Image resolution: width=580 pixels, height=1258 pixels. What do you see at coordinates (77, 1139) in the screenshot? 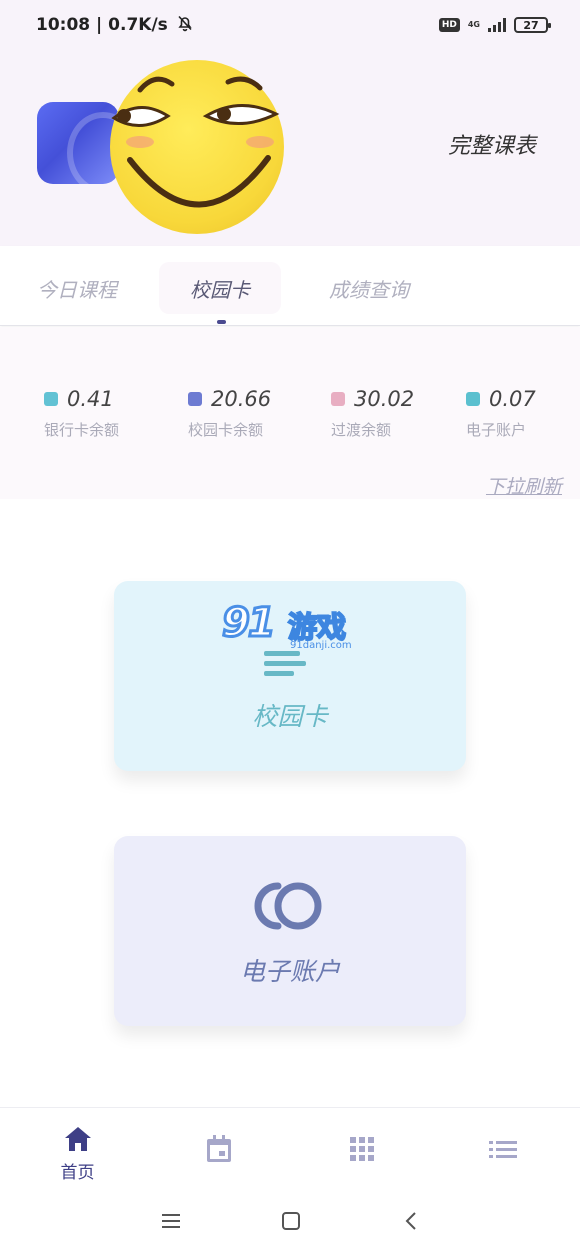
I see `home-icon` at bounding box center [77, 1139].